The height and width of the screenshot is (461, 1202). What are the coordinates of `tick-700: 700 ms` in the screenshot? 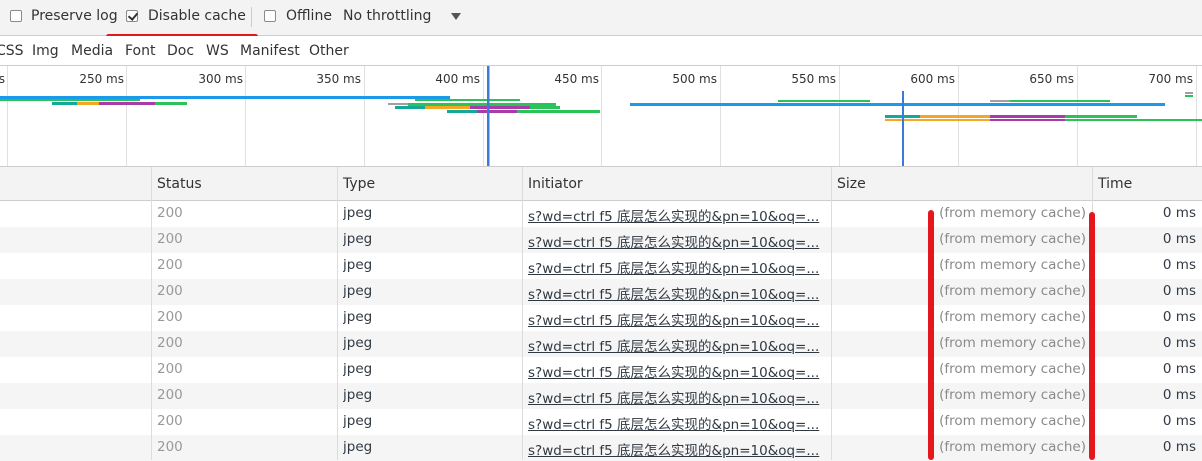 It's located at (1170, 79).